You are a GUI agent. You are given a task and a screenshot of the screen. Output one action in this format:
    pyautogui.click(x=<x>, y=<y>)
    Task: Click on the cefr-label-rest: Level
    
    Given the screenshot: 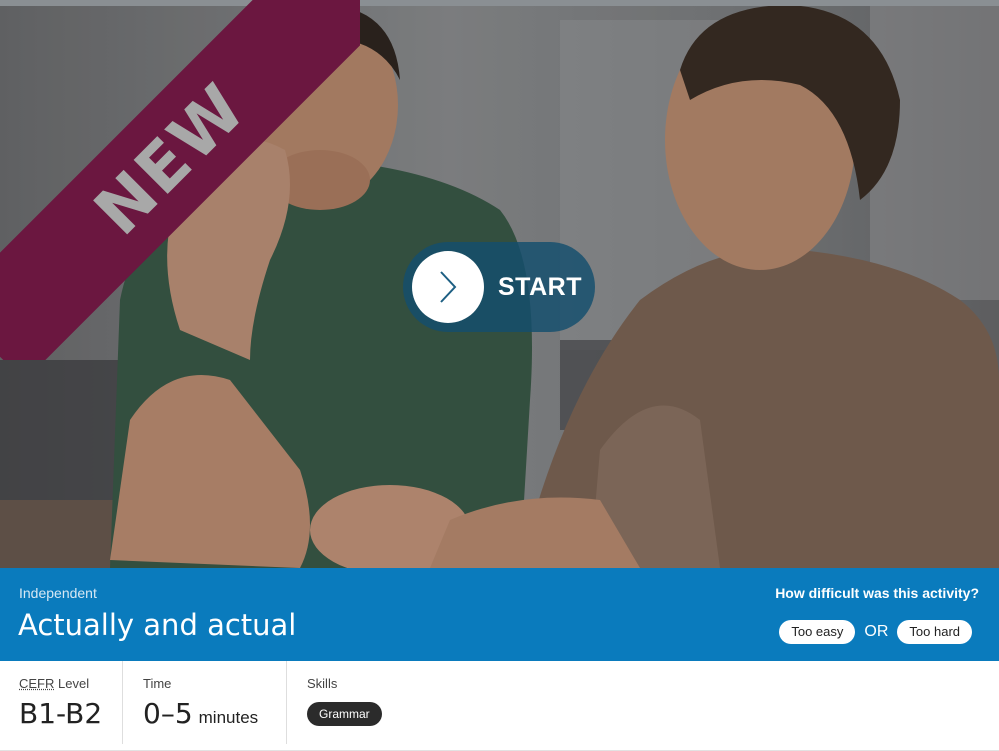 What is the action you would take?
    pyautogui.click(x=71, y=683)
    